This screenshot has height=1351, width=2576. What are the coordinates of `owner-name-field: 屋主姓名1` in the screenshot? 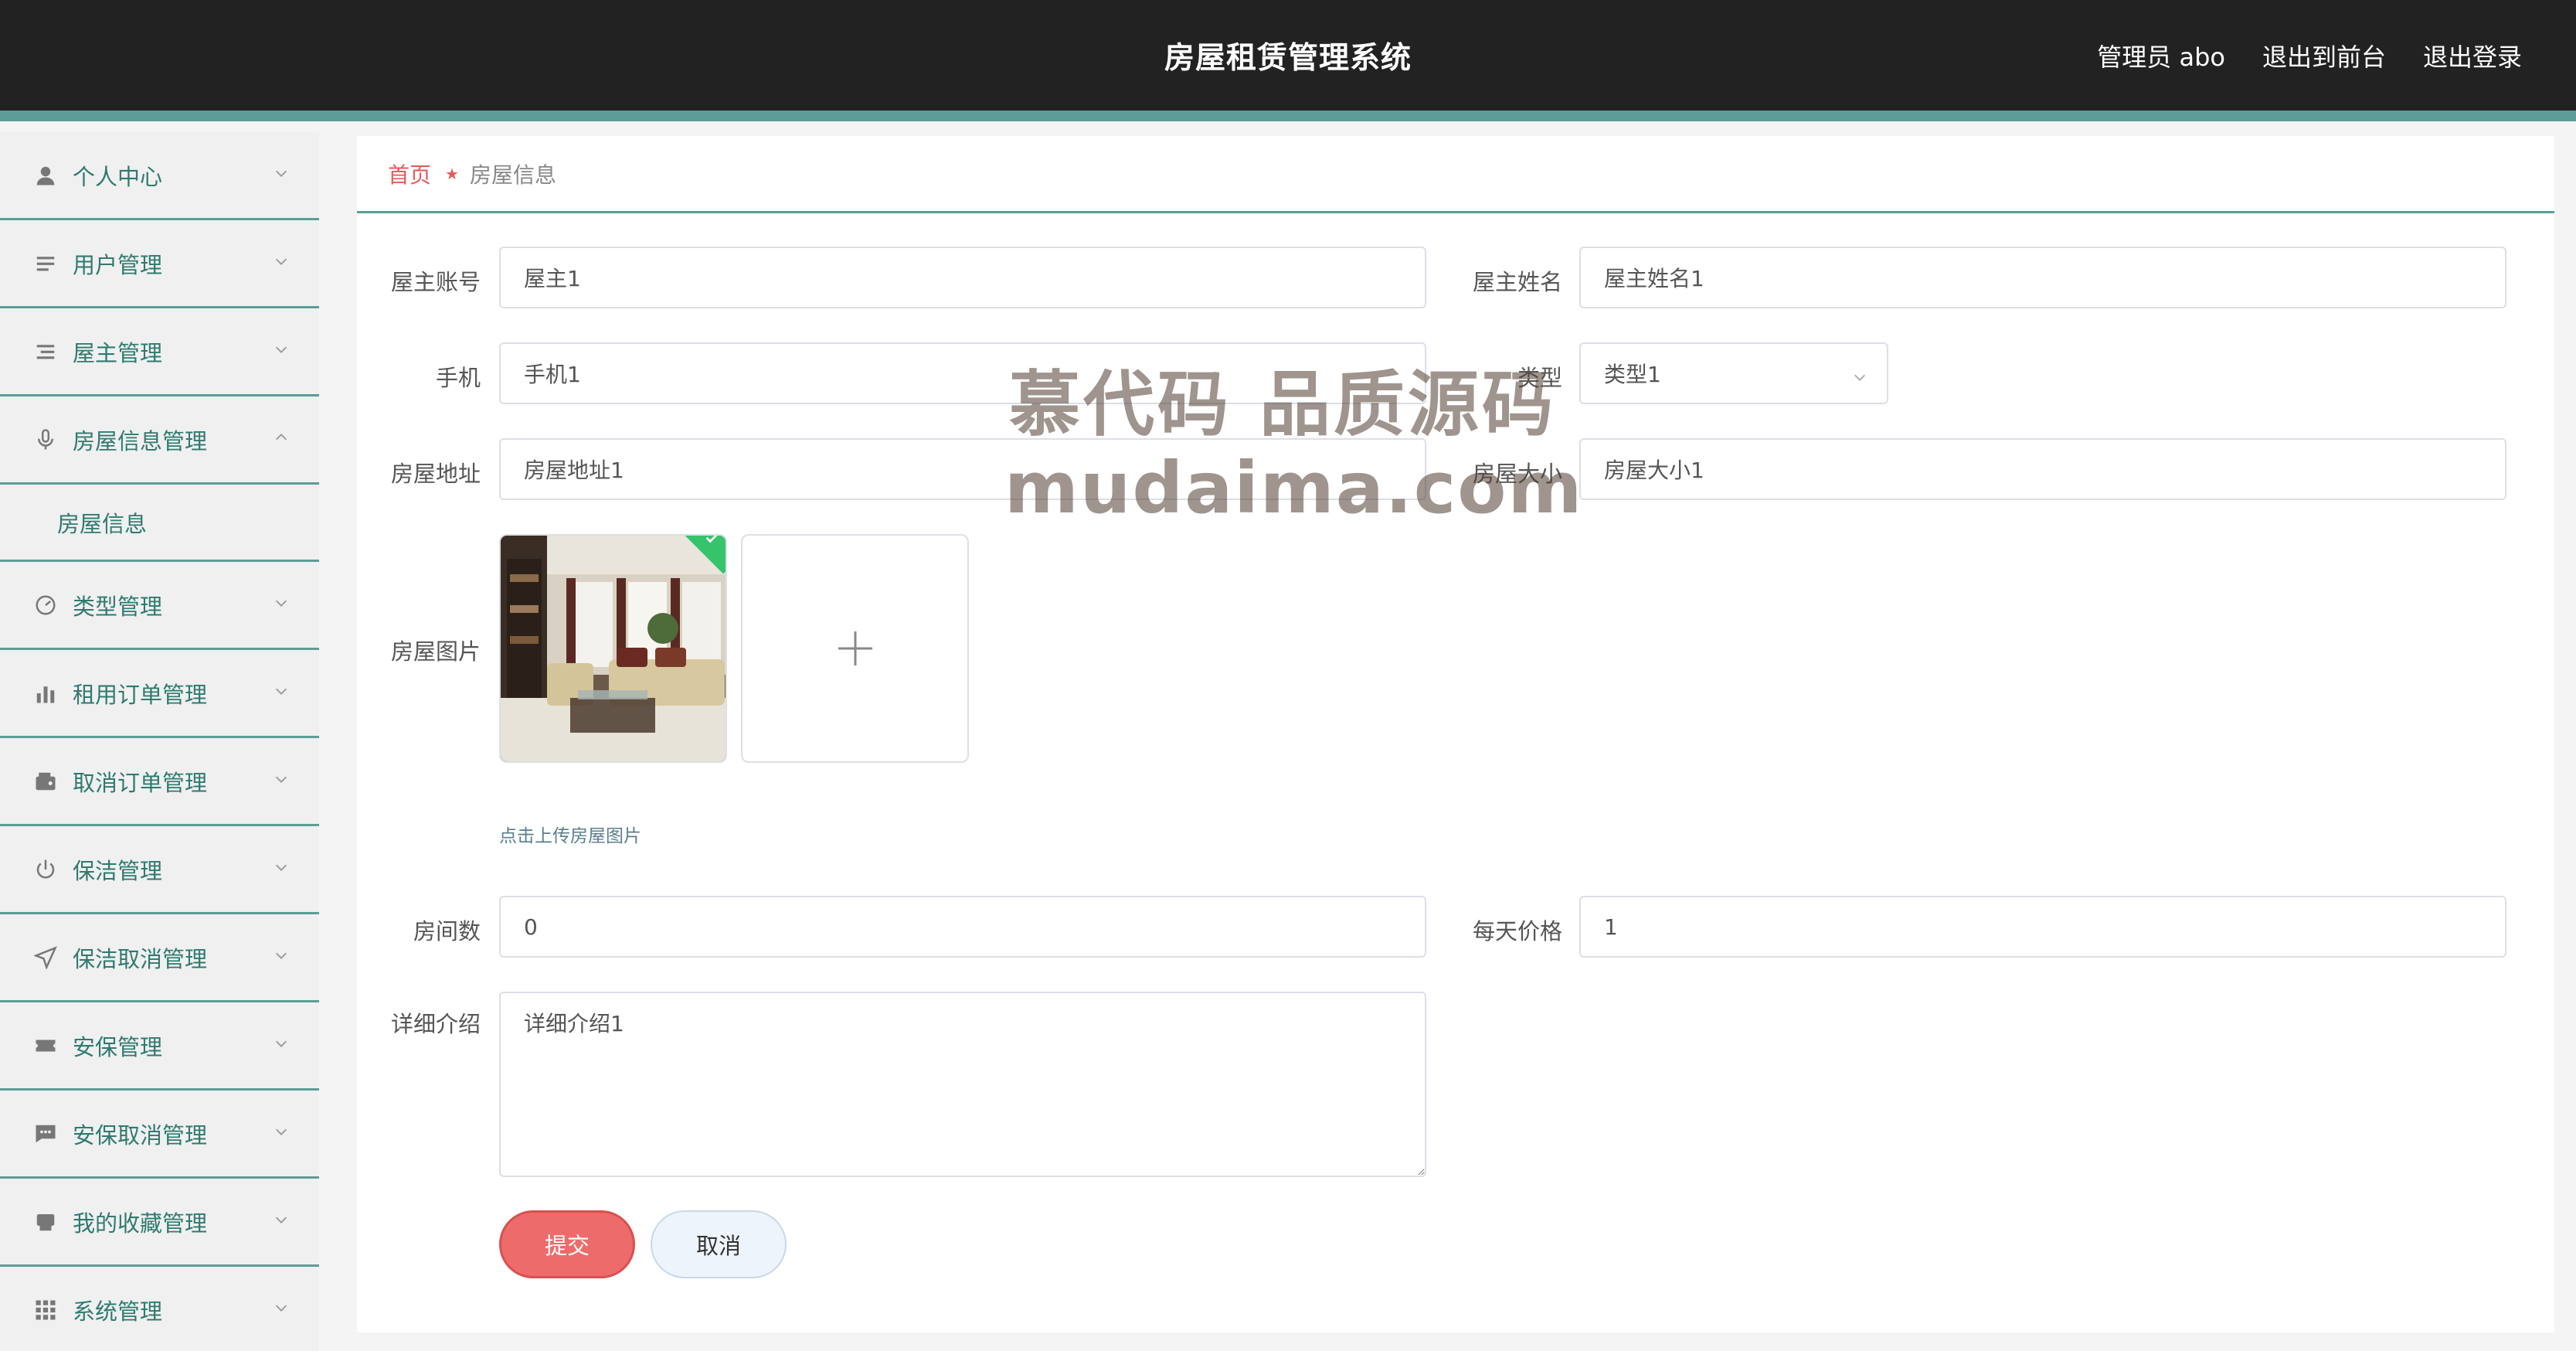 It's located at (2042, 277).